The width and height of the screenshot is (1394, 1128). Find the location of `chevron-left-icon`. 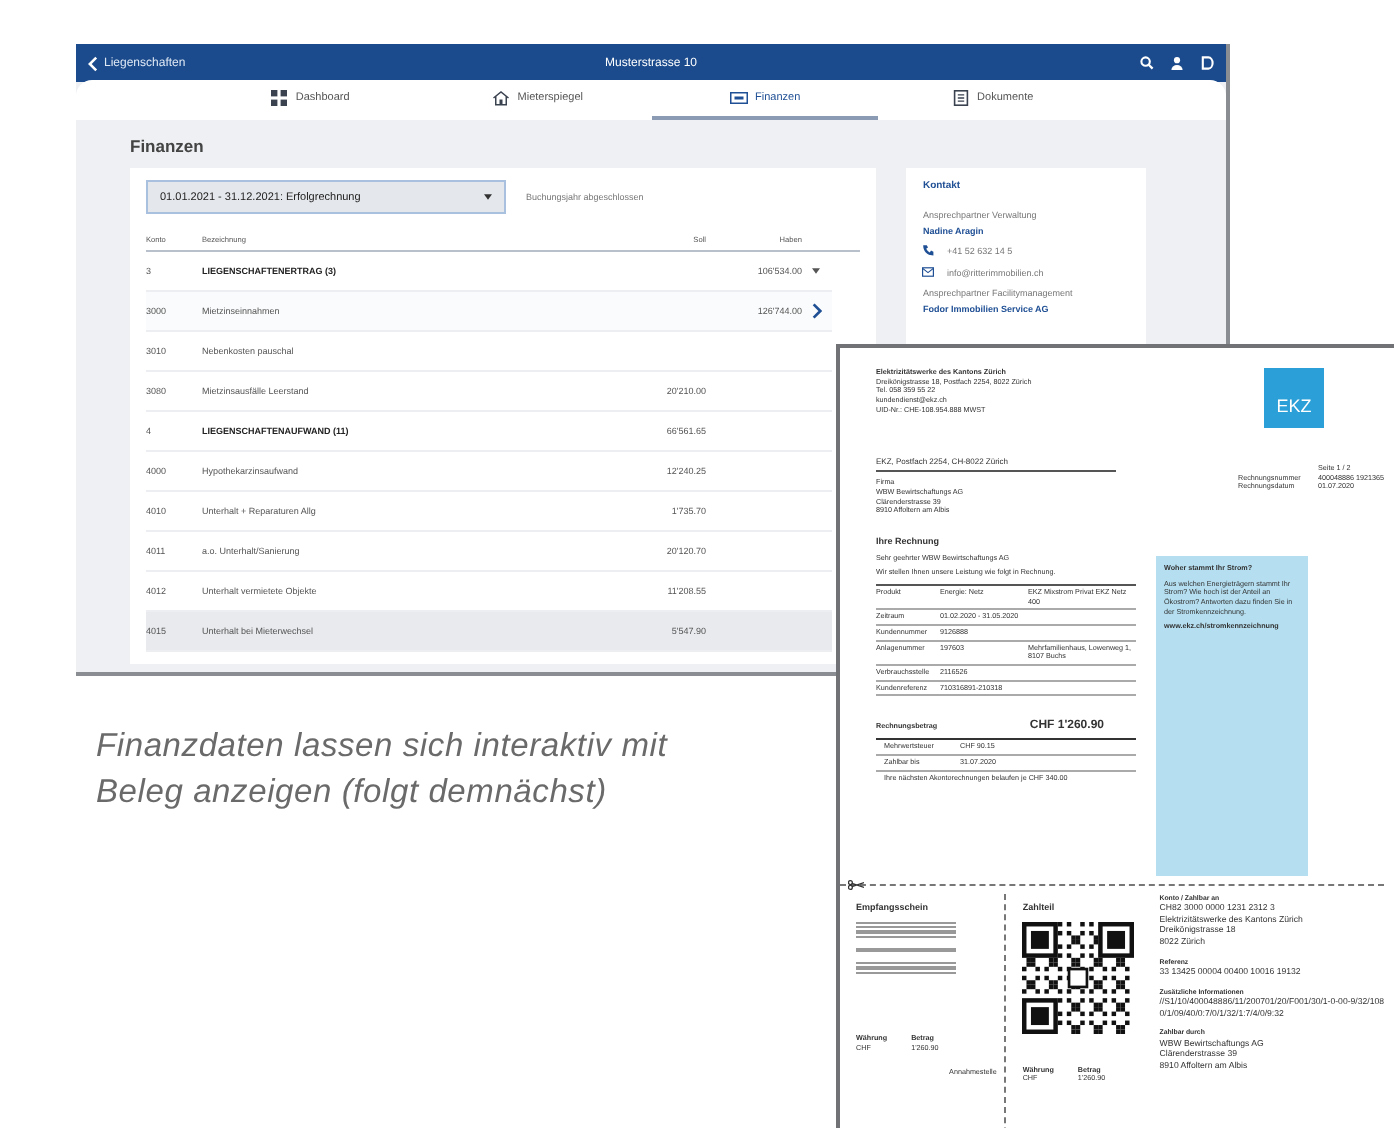

chevron-left-icon is located at coordinates (93, 63).